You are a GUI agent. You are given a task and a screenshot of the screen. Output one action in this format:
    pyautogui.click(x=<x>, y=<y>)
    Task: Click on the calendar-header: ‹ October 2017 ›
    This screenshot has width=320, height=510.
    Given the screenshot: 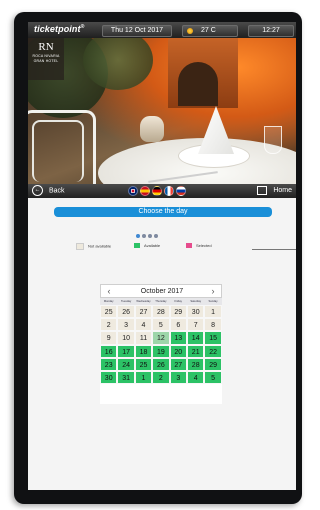 What is the action you would take?
    pyautogui.click(x=161, y=291)
    